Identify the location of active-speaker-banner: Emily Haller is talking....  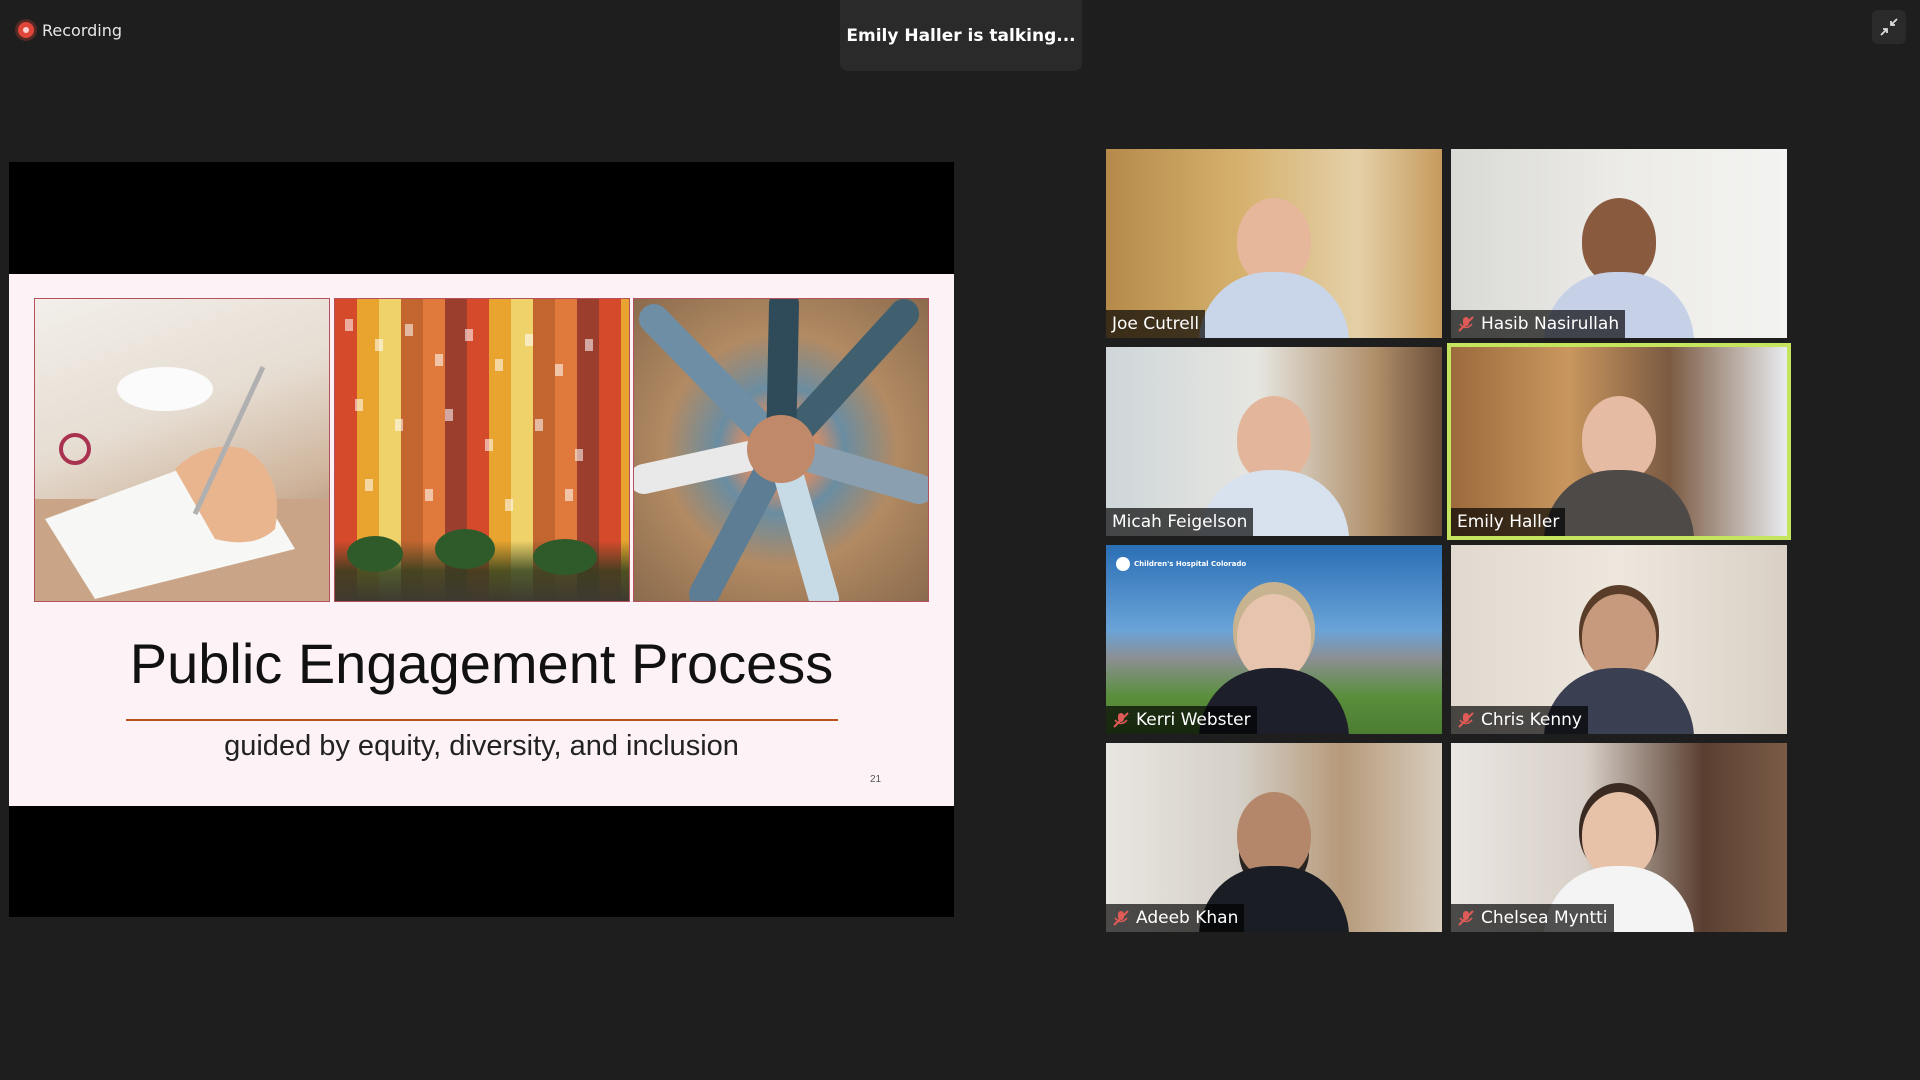
(961, 35).